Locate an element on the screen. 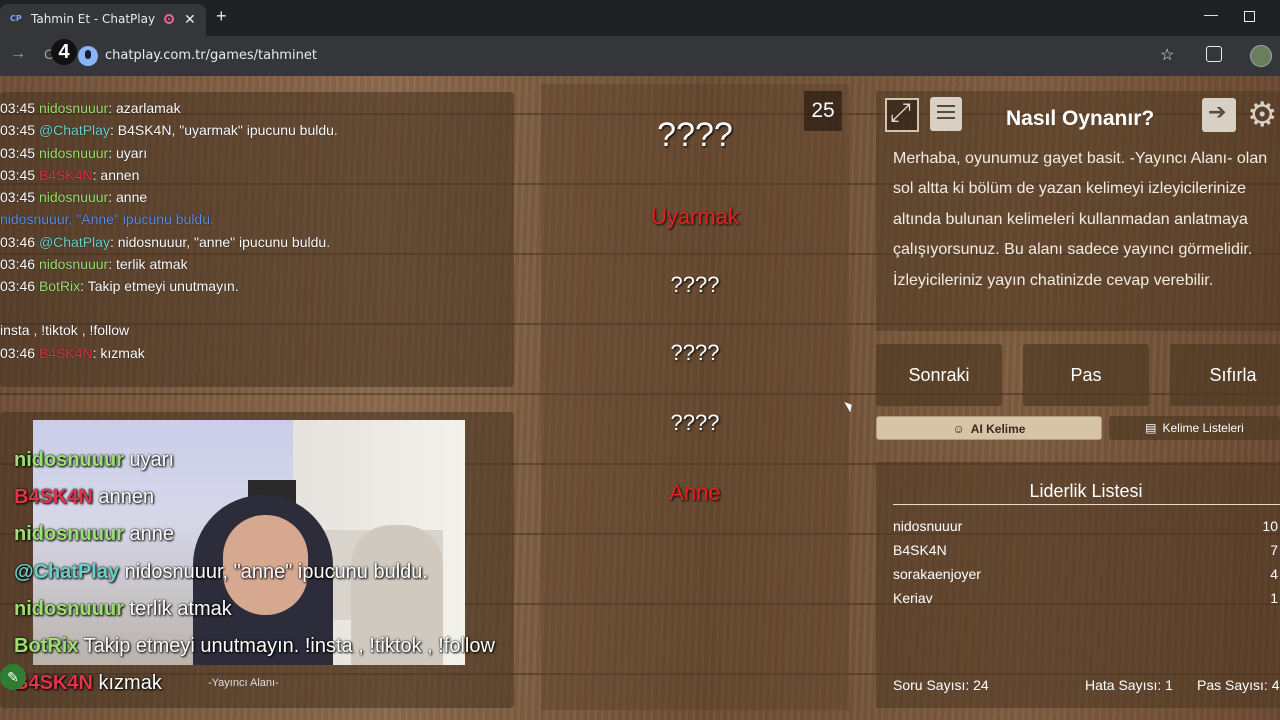 The height and width of the screenshot is (720, 1280). browser-tab: CP Tahmin Et - ChatPlay ✕ is located at coordinates (103, 20).